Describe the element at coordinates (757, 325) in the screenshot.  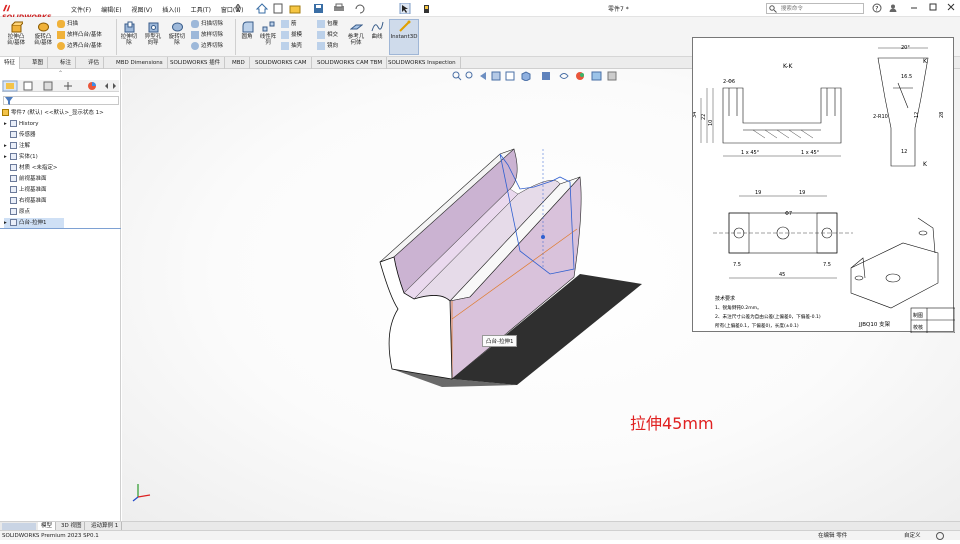
I see `note-3: 所有(上偏差0.1，下偏差0)，长度(±0.1)` at that location.